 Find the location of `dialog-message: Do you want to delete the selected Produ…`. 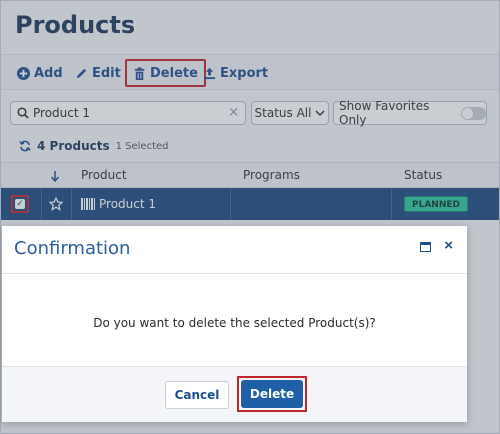

dialog-message: Do you want to delete the selected Produ… is located at coordinates (234, 323).